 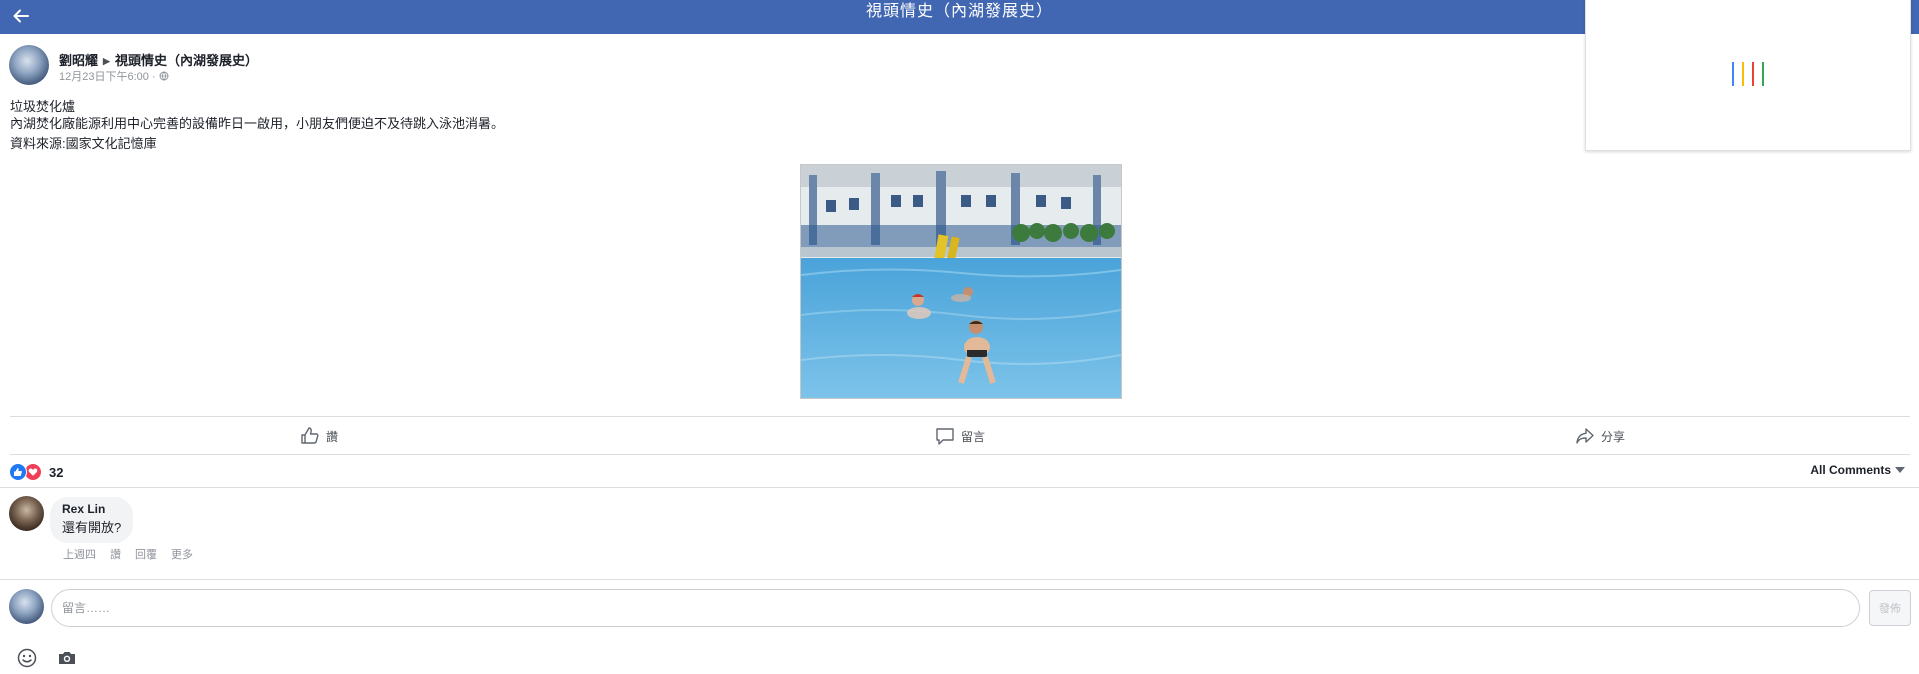 What do you see at coordinates (1890, 608) in the screenshot?
I see `post-comment-button: 發佈` at bounding box center [1890, 608].